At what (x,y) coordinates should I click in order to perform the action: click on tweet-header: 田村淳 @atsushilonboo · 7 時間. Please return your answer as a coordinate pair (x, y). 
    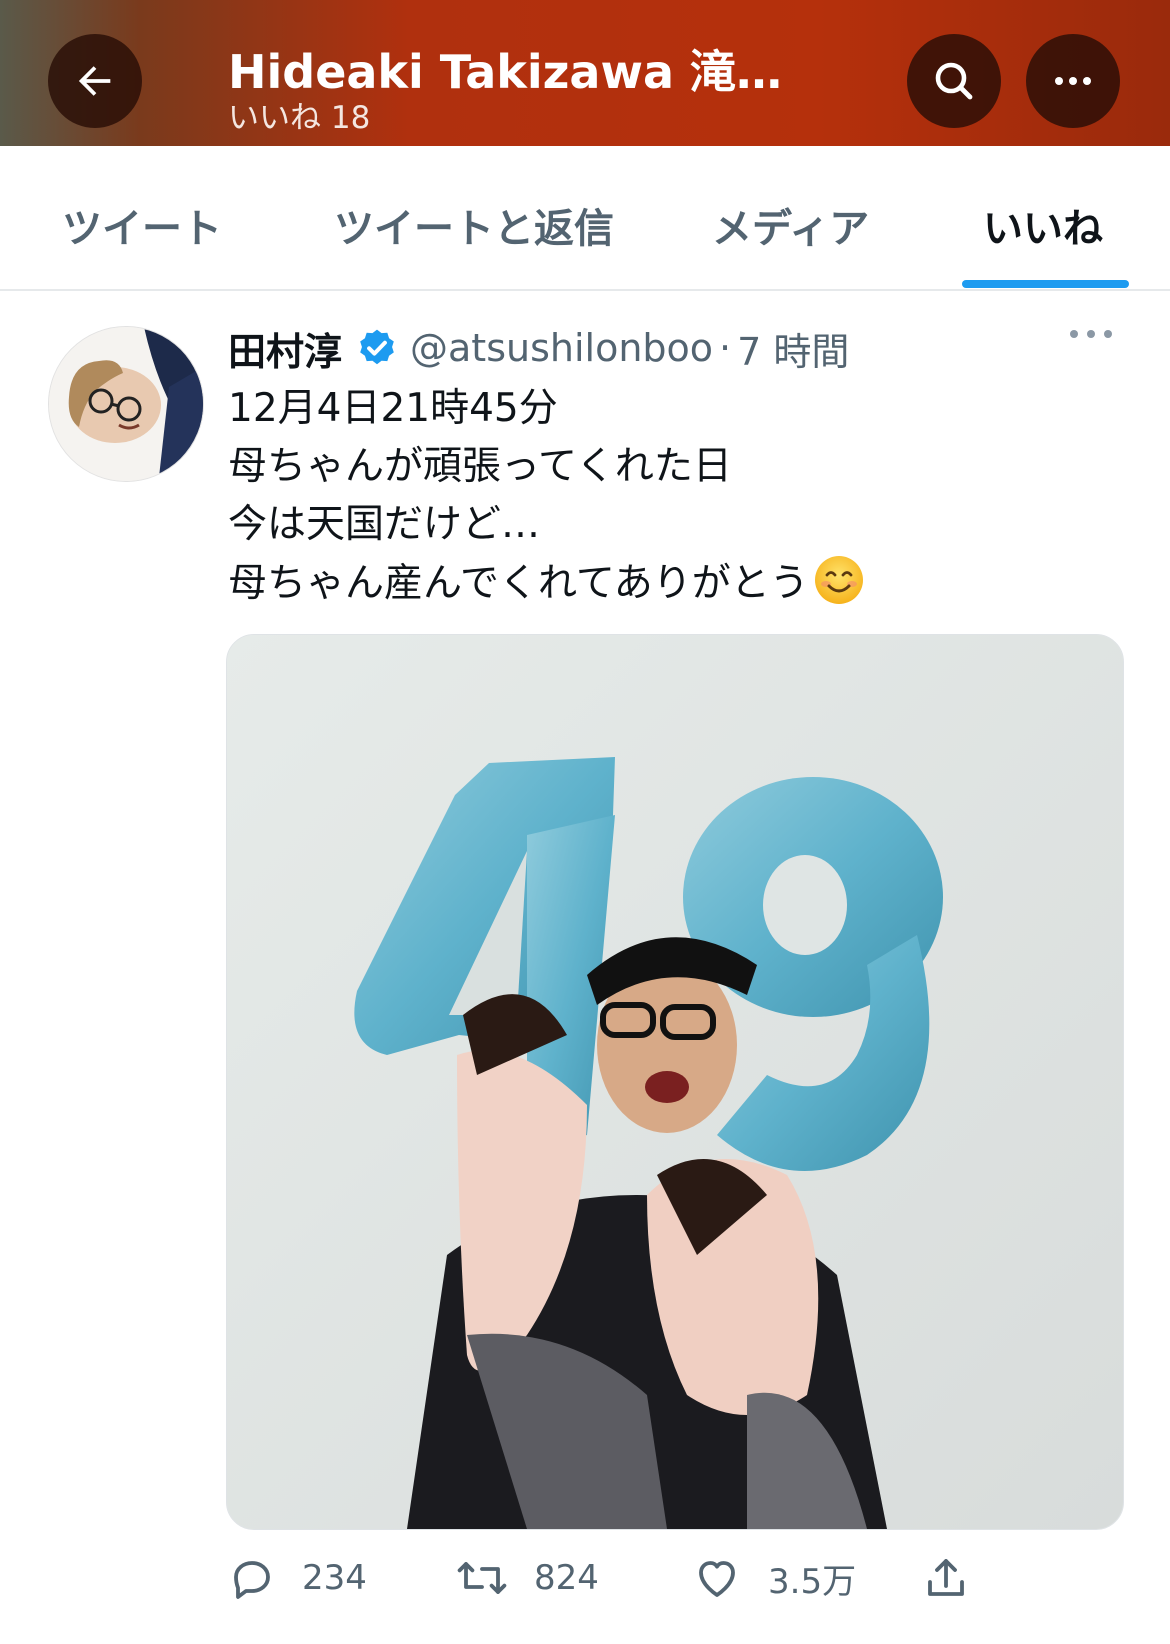
    Looking at the image, I should click on (538, 348).